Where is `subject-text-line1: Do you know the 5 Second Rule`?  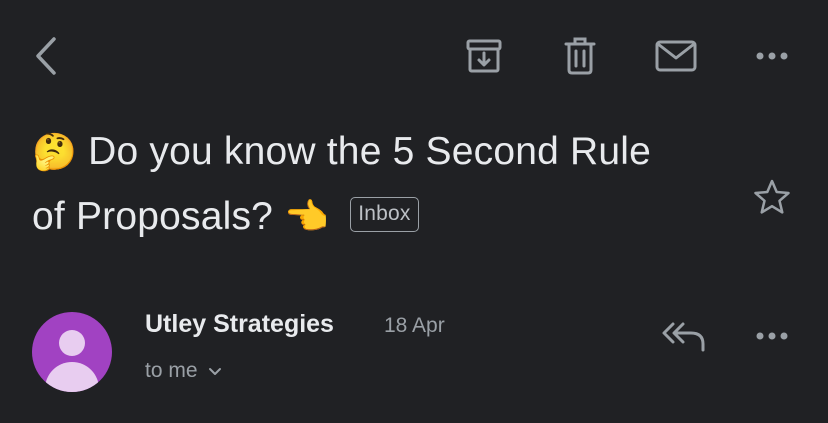 subject-text-line1: Do you know the 5 Second Rule is located at coordinates (370, 151).